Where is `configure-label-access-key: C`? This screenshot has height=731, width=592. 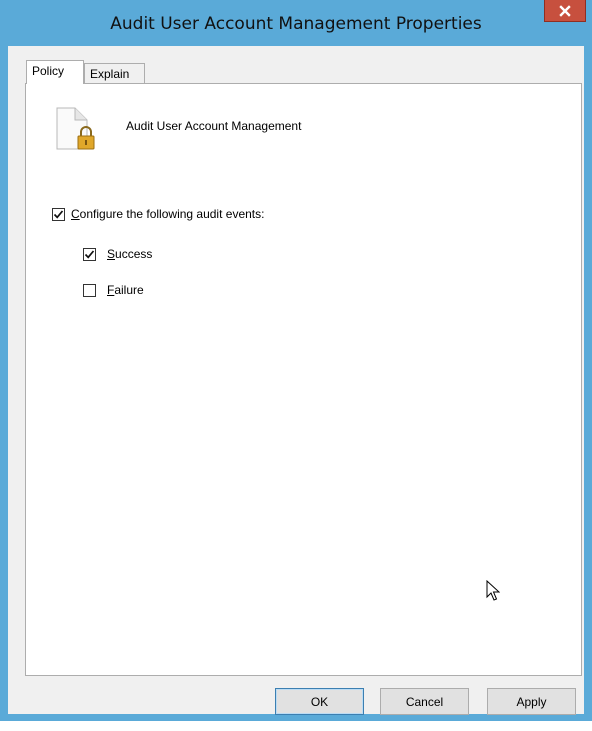
configure-label-access-key: C is located at coordinates (75, 214).